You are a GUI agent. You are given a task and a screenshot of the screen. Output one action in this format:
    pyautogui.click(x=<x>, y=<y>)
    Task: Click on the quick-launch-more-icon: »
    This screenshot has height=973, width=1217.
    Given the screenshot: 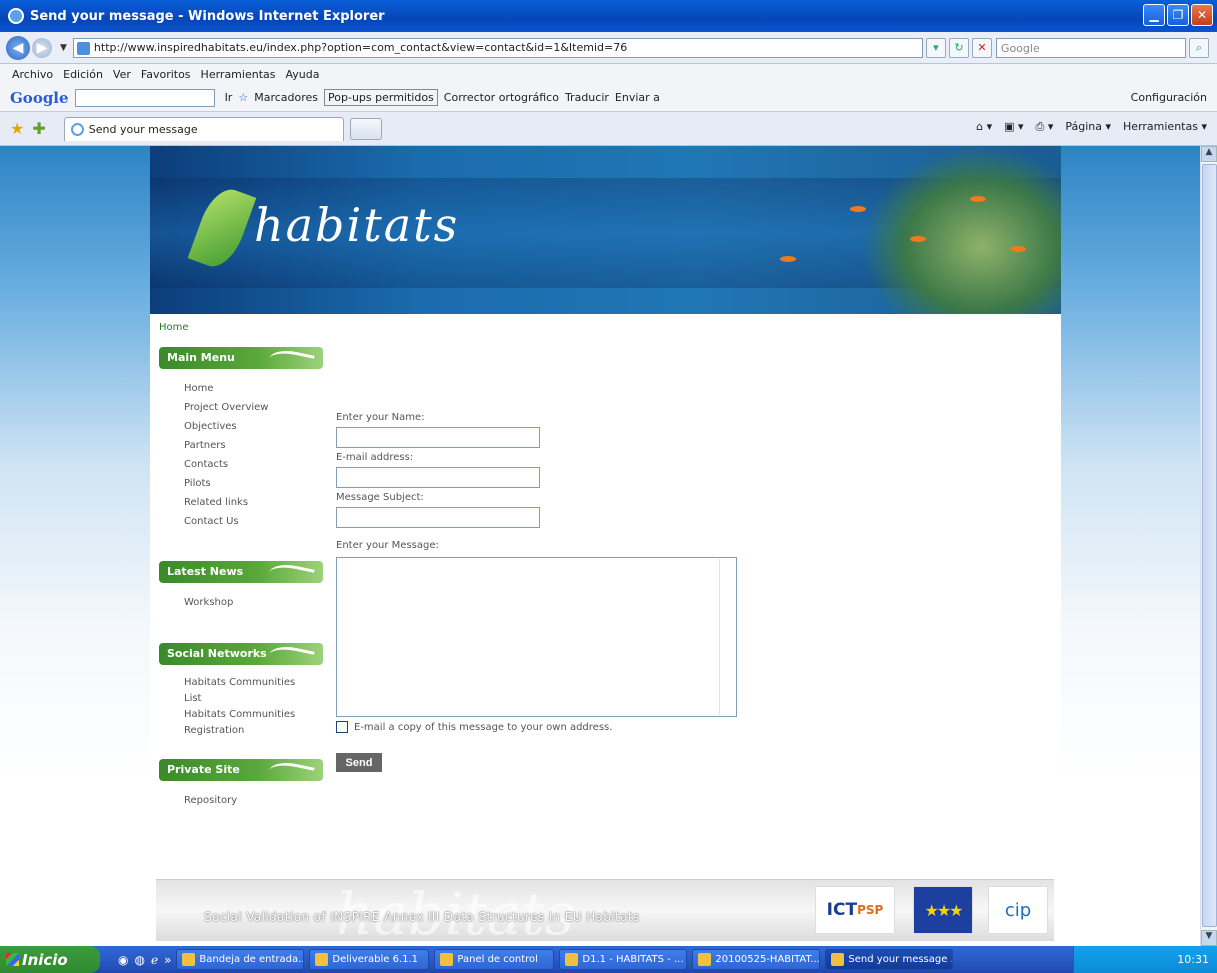 What is the action you would take?
    pyautogui.click(x=167, y=960)
    